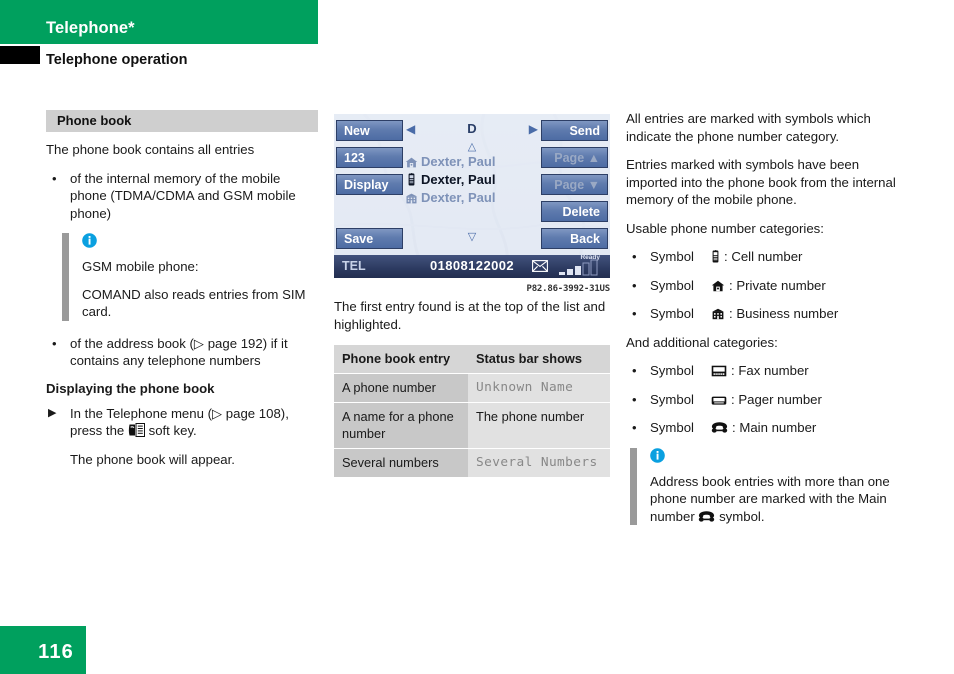 Image resolution: width=954 pixels, height=674 pixels. Describe the element at coordinates (472, 236) in the screenshot. I see `scroll-down-indicator-icon: ▽` at that location.